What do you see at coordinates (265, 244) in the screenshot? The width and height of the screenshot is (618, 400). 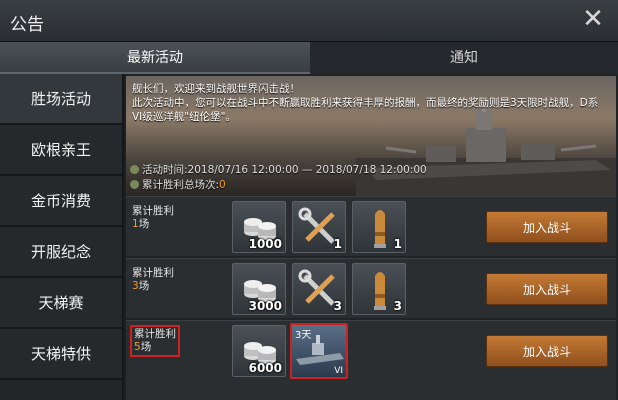 I see `reward-qty: 1000` at bounding box center [265, 244].